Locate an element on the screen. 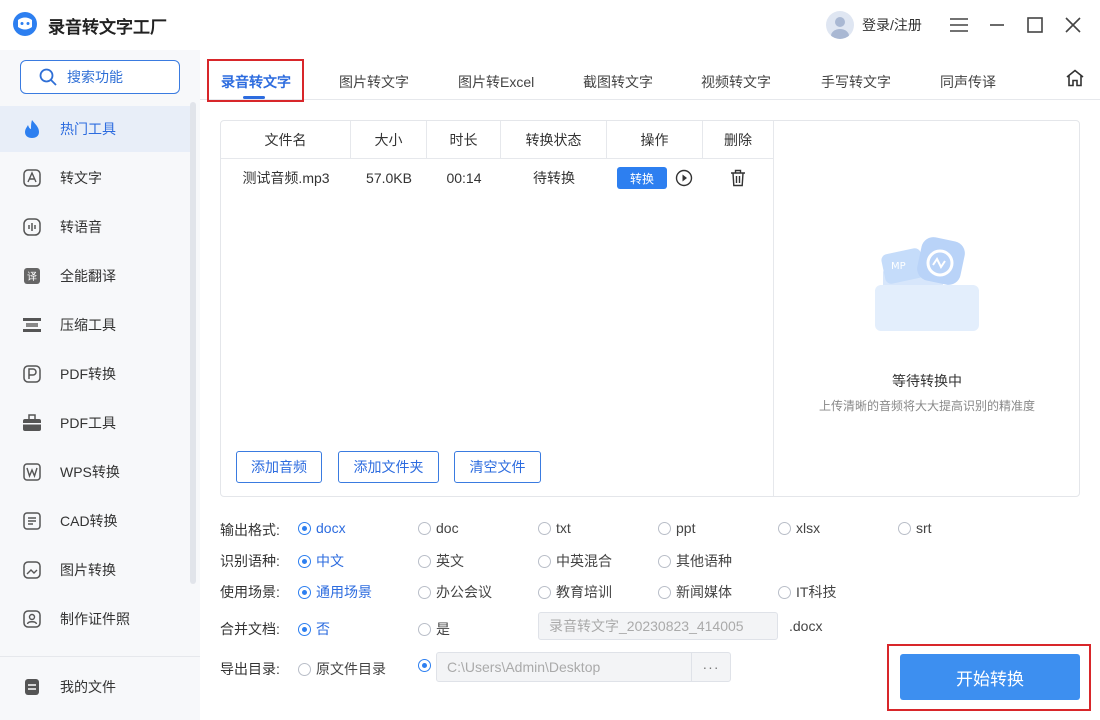 This screenshot has height=720, width=1100. waiting-subtitle: 上传清晰的音频将大大提高识别的精准度 is located at coordinates (926, 406).